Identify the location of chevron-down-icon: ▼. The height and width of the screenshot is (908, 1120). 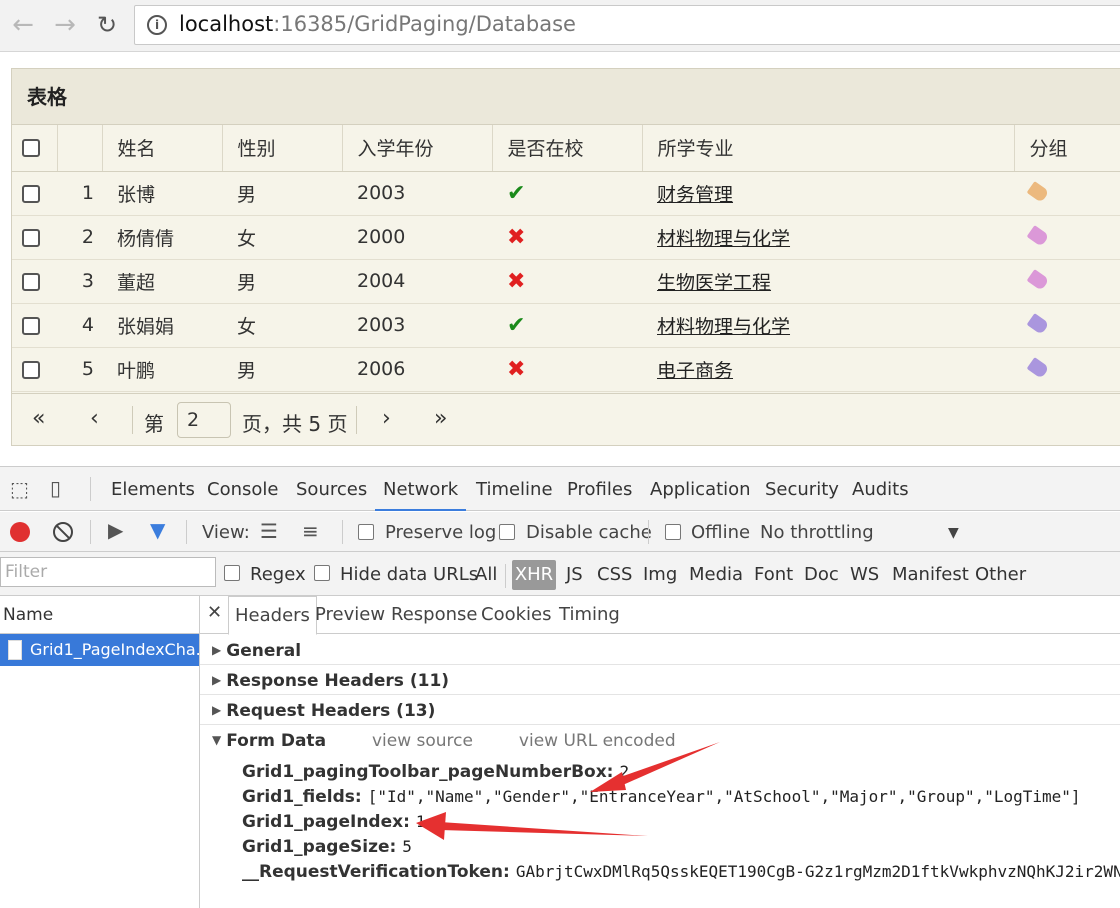
(953, 533).